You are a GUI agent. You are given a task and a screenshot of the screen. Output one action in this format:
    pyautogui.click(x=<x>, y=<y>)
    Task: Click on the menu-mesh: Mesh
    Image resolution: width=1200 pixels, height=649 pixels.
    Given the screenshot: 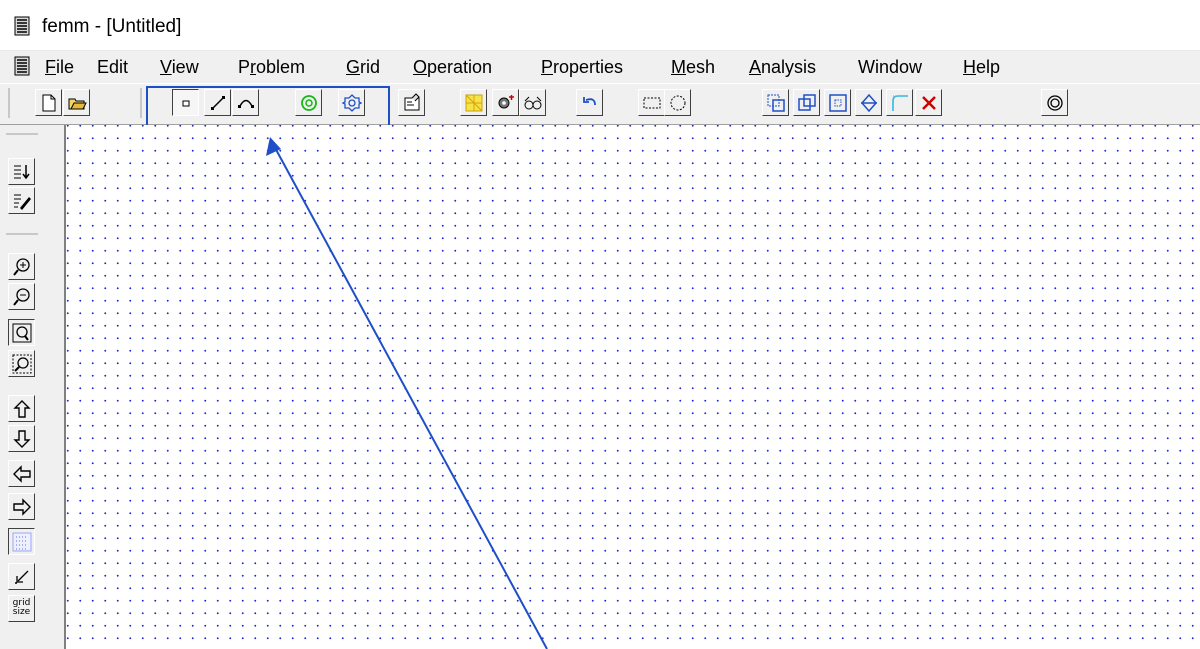 What is the action you would take?
    pyautogui.click(x=693, y=67)
    